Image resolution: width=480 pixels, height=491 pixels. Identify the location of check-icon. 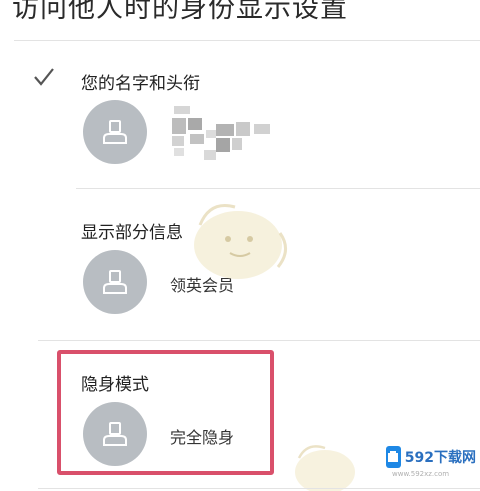
(44, 77).